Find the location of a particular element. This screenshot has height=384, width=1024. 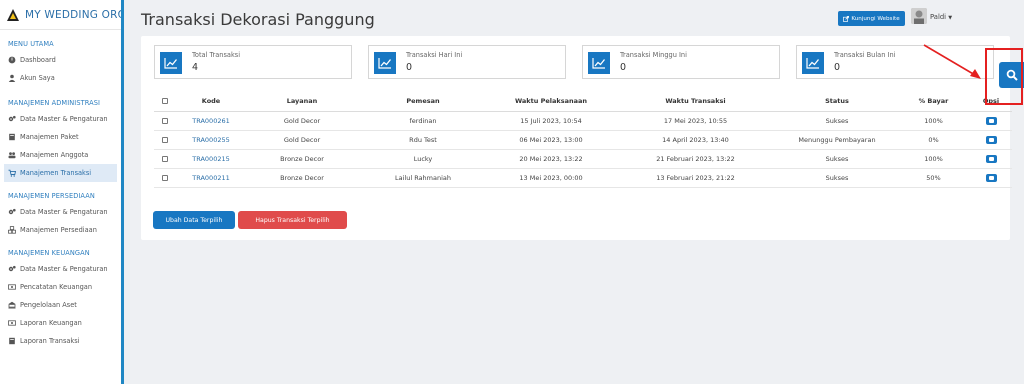

annotation-highlight-box is located at coordinates (1004, 76).